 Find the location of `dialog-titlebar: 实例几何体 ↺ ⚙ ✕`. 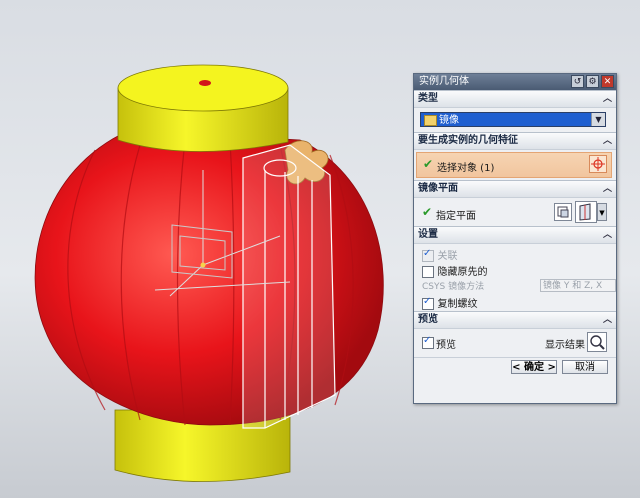

dialog-titlebar: 实例几何体 ↺ ⚙ ✕ is located at coordinates (515, 82).